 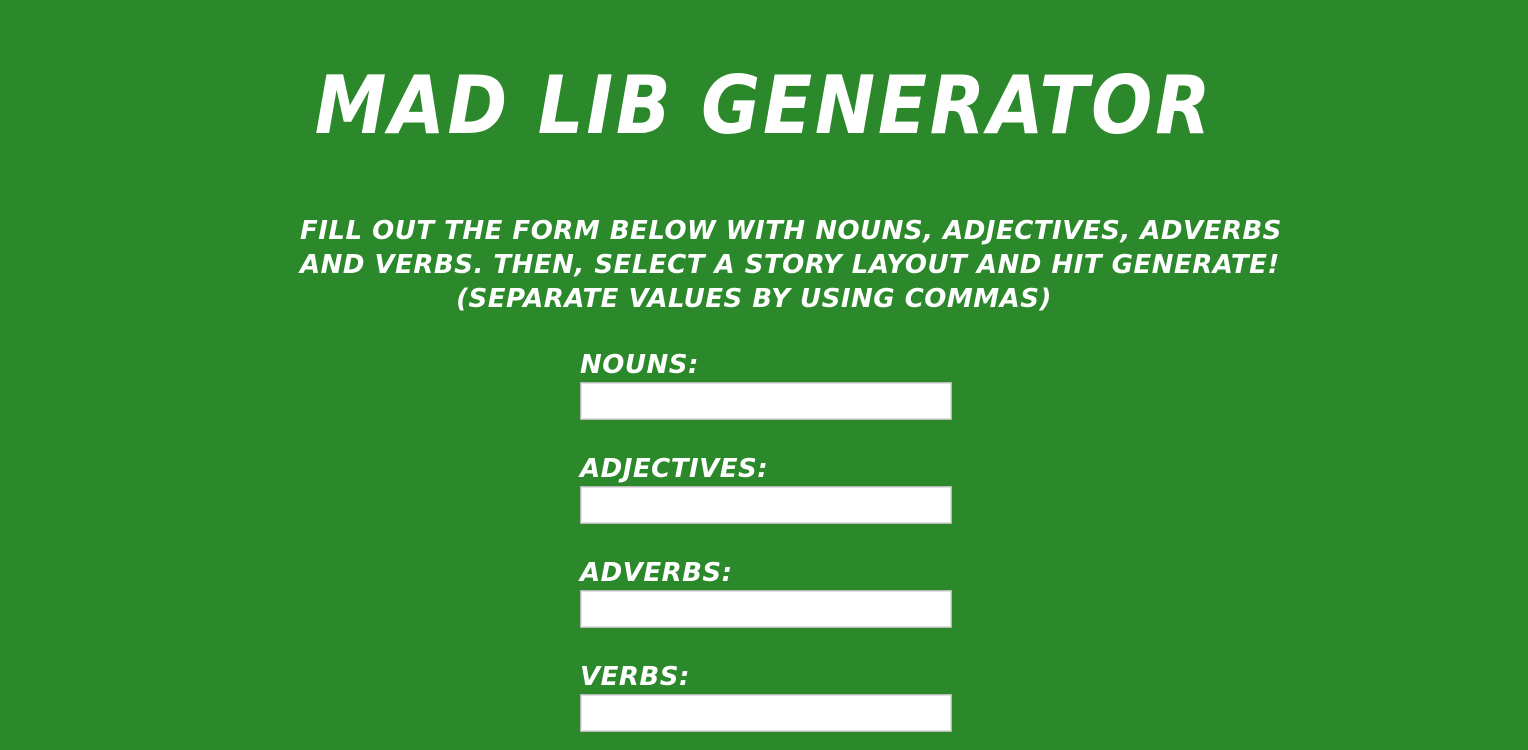 What do you see at coordinates (766, 713) in the screenshot?
I see `verbs-input` at bounding box center [766, 713].